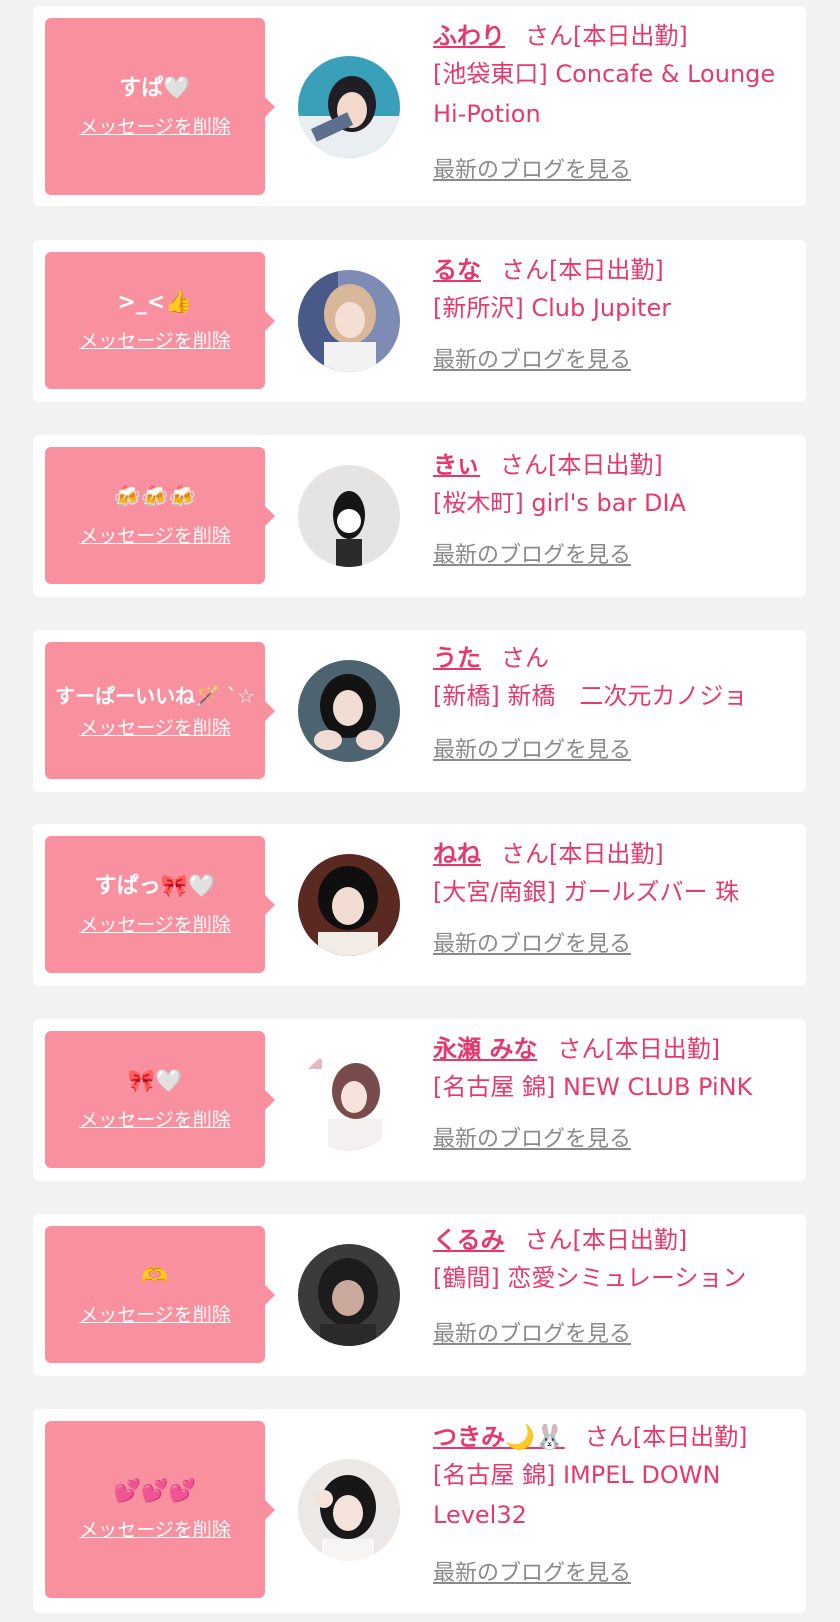  I want to click on message-bubble: 🎀🤍 メッセージを削除, so click(160, 1099).